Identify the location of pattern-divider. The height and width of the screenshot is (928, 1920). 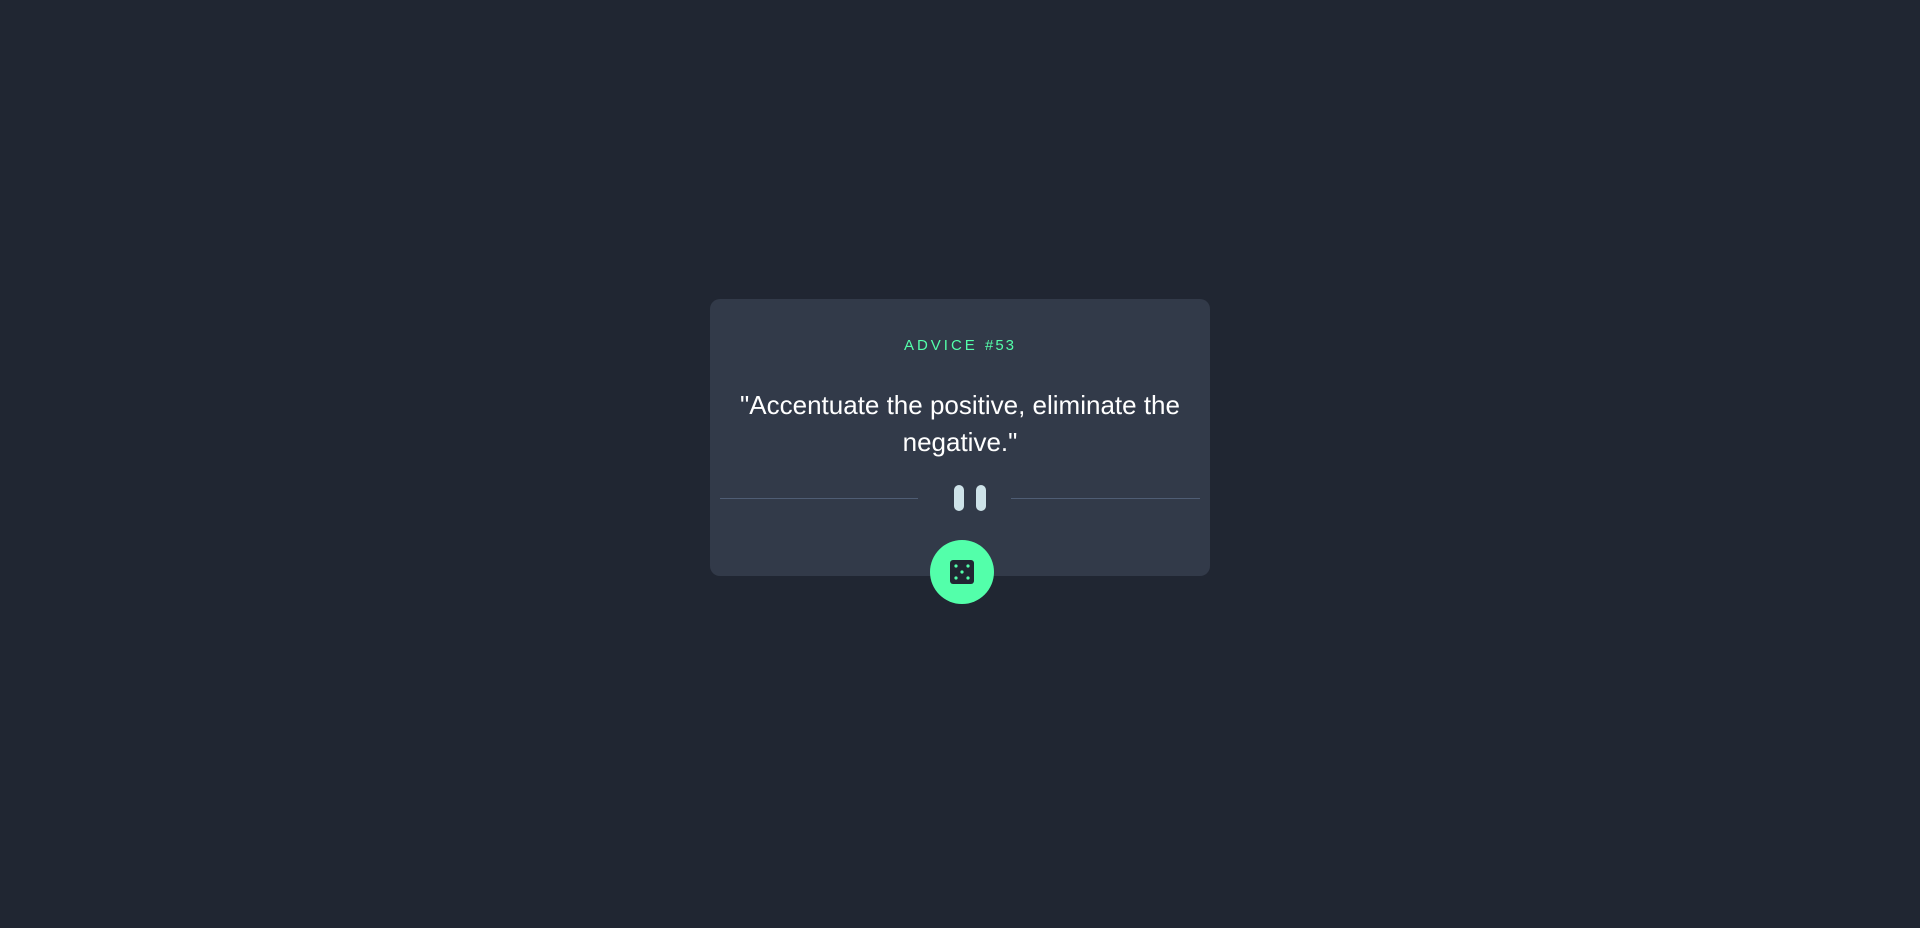
(960, 498).